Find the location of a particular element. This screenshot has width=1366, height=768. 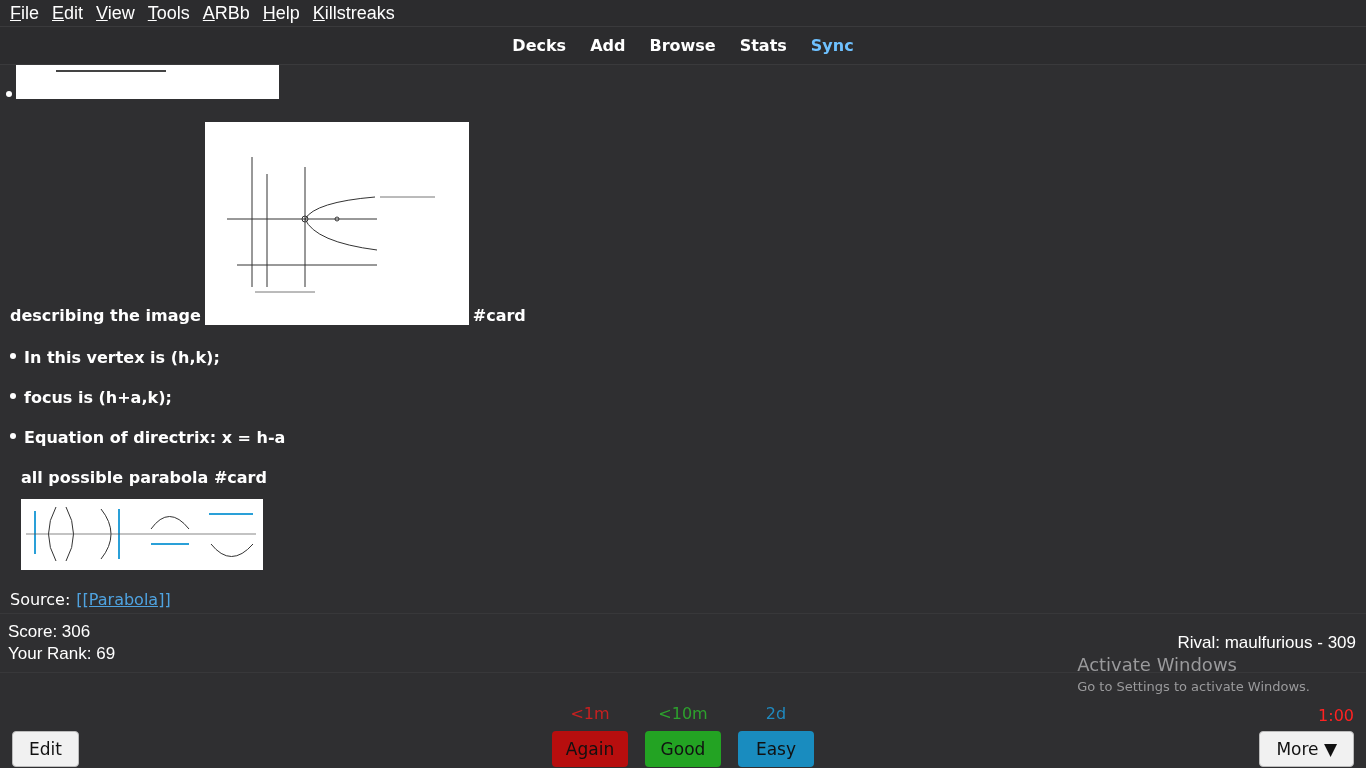

bullet-text: focus is (h+a,k); is located at coordinates (98, 397).